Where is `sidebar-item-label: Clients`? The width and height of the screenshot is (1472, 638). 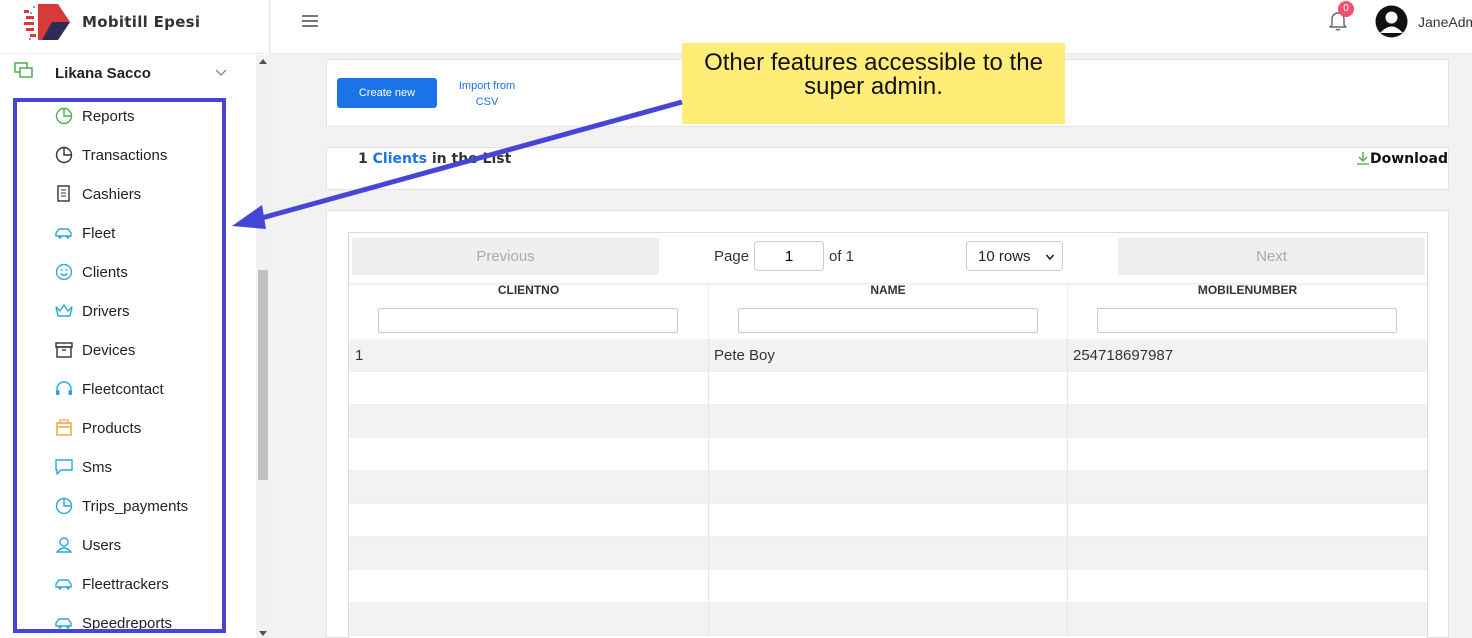 sidebar-item-label: Clients is located at coordinates (105, 272).